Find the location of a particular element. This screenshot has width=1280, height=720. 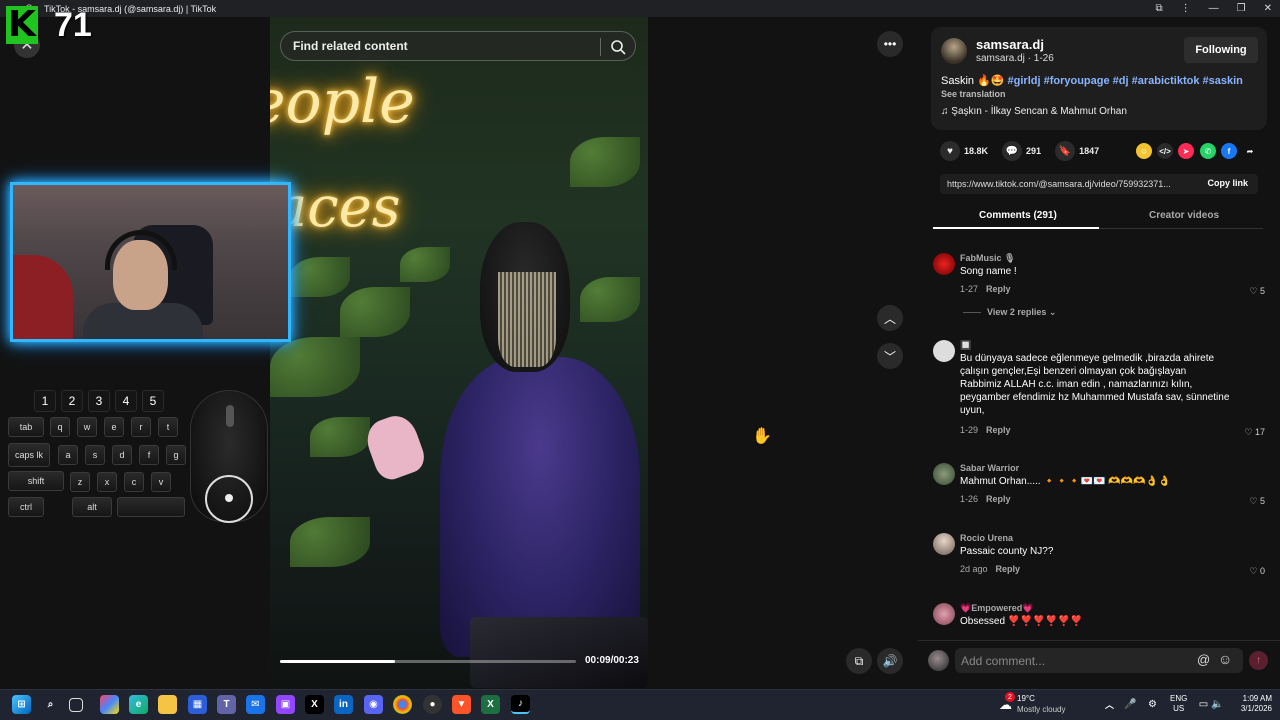

comment-icon: 💬 is located at coordinates (1012, 151).